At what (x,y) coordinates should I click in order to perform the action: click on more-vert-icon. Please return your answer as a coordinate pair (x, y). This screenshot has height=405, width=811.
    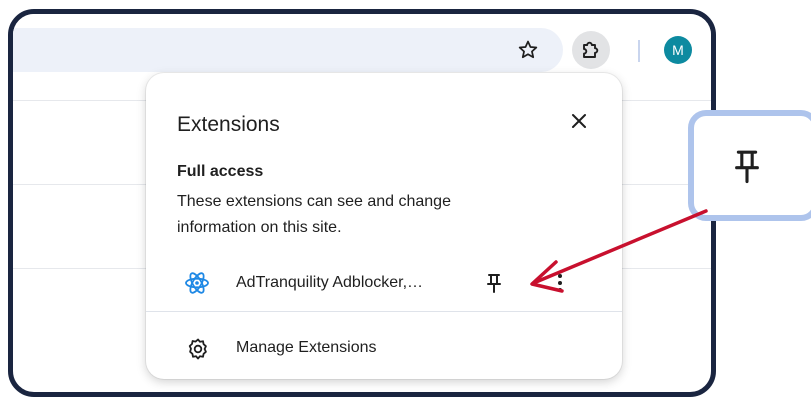
    Looking at the image, I should click on (560, 283).